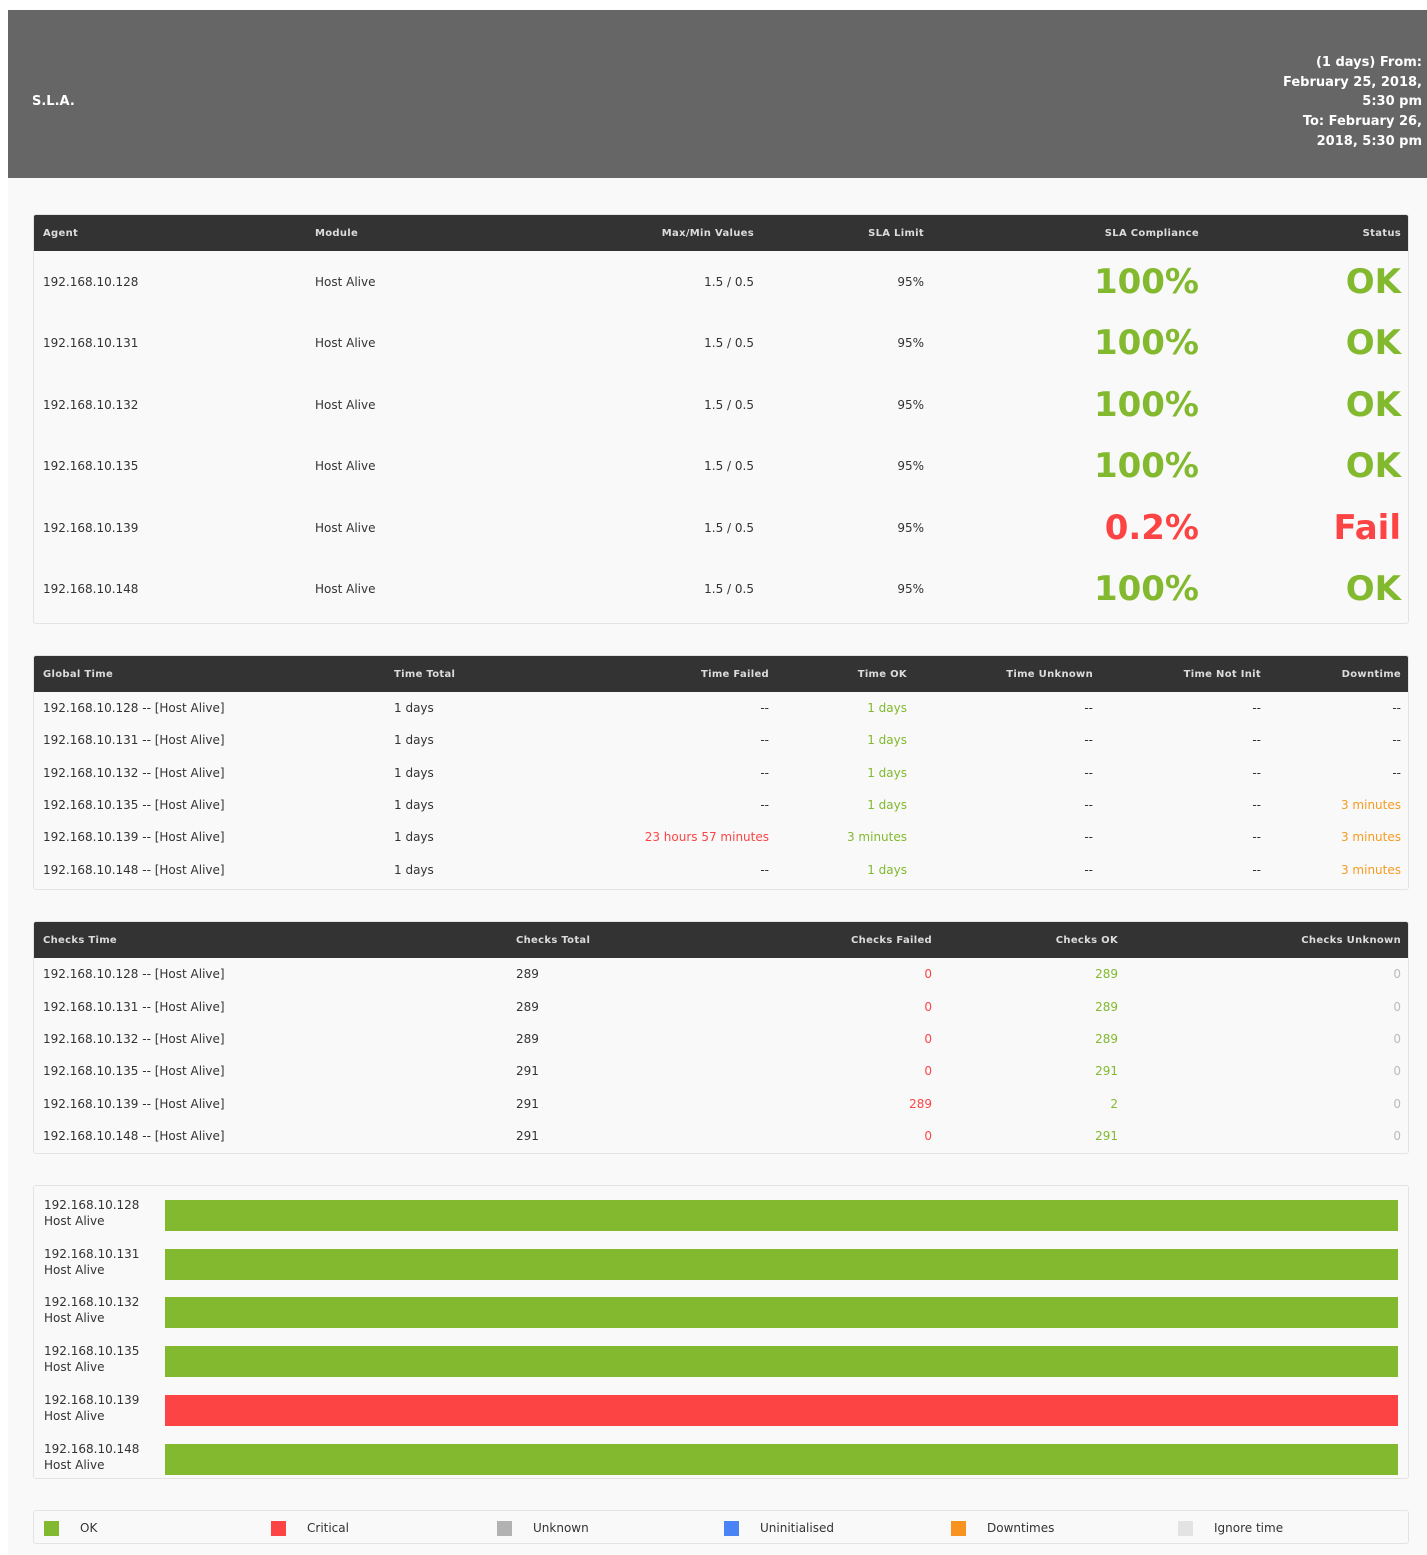 Image resolution: width=1427 pixels, height=1555 pixels. I want to click on legend-item: Ignore time, so click(1230, 1528).